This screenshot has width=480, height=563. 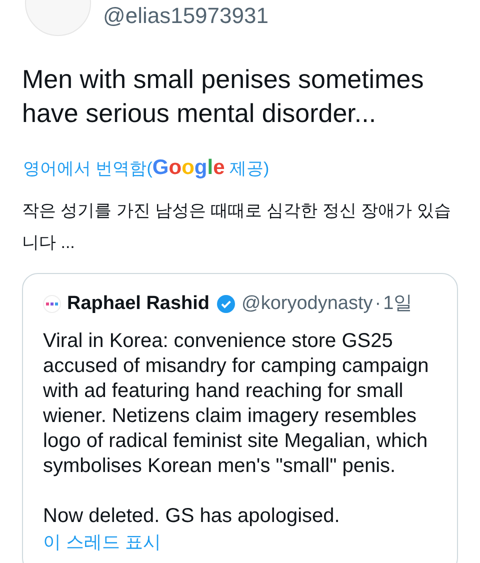 What do you see at coordinates (240, 541) in the screenshot?
I see `show-thread-link: 이 스레드 표시` at bounding box center [240, 541].